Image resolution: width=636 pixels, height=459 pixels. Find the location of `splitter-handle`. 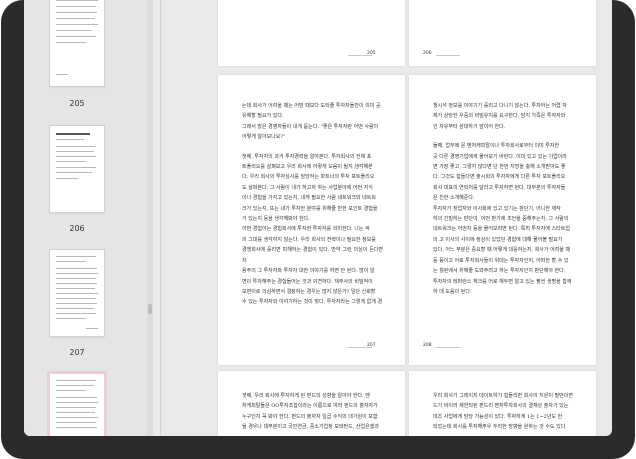

splitter-handle is located at coordinates (150, 309).